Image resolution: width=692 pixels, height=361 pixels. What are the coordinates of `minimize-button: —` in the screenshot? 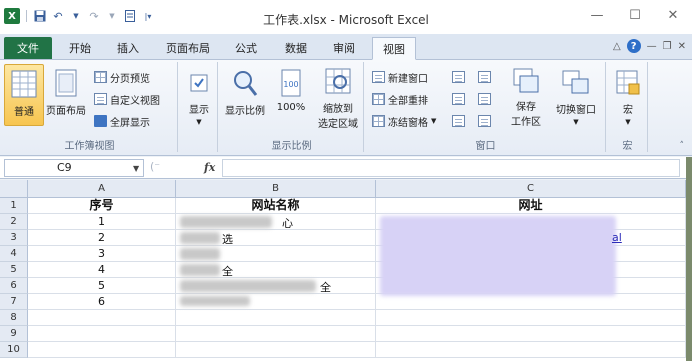 It's located at (597, 15).